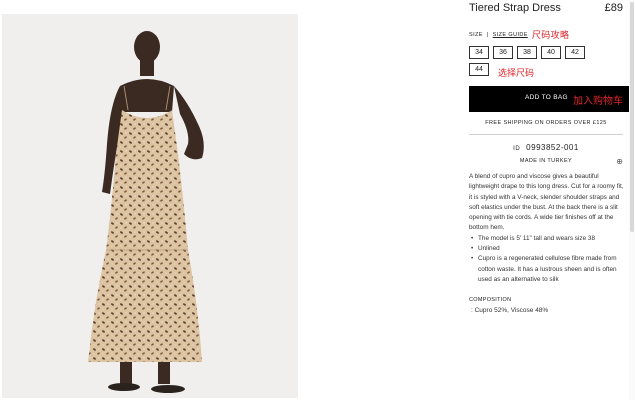 This screenshot has width=635, height=400. Describe the element at coordinates (503, 52) in the screenshot. I see `size-option-36: 36` at that location.